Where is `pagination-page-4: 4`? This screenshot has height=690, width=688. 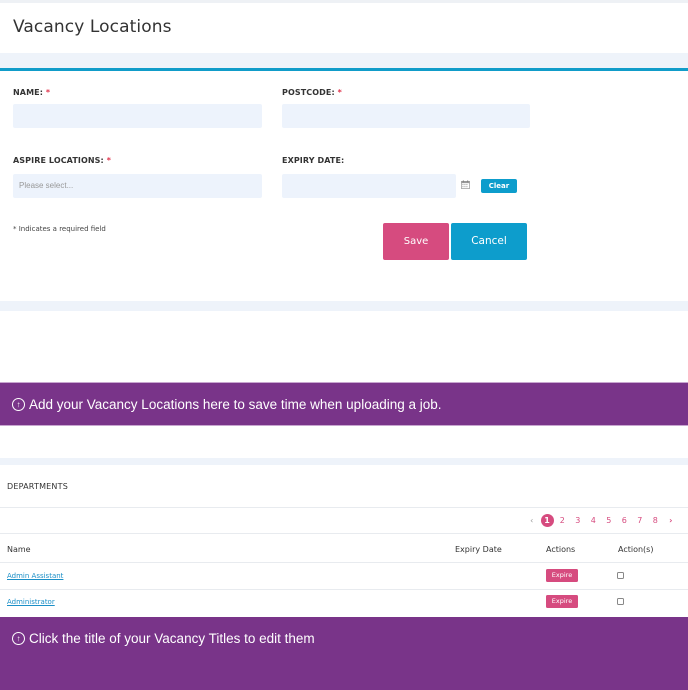 pagination-page-4: 4 is located at coordinates (594, 520).